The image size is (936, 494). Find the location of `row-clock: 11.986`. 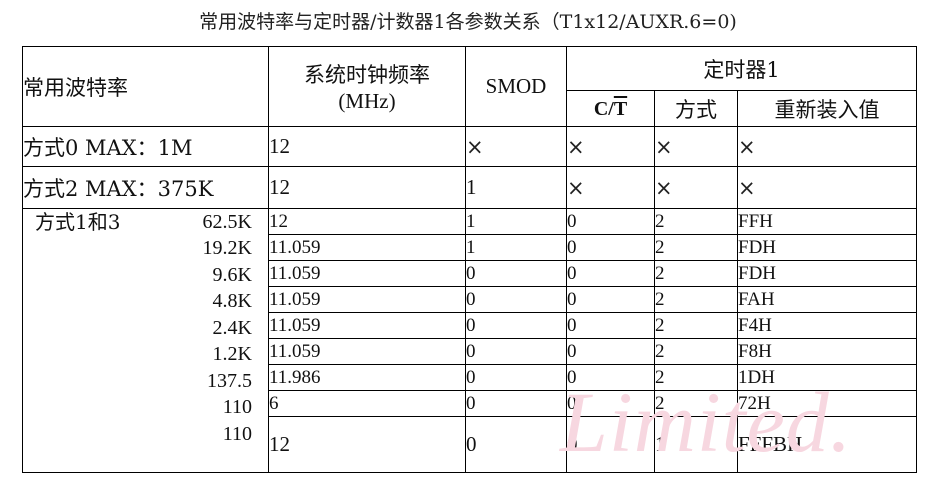

row-clock: 11.986 is located at coordinates (367, 377).